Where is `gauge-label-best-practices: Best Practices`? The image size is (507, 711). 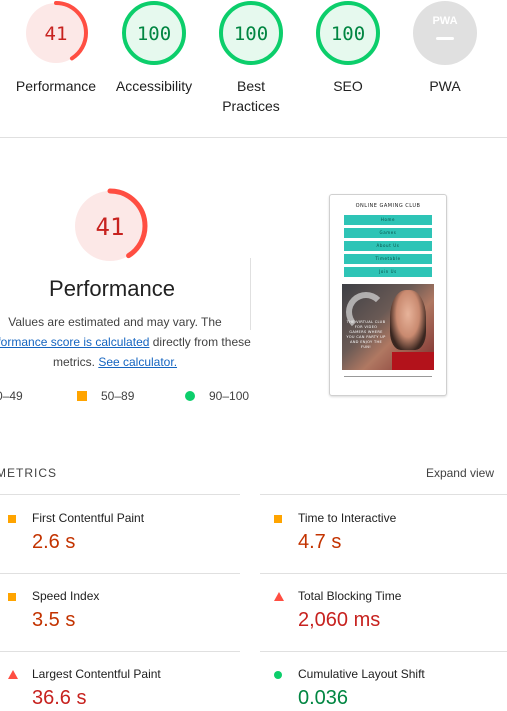
gauge-label-best-practices: Best Practices is located at coordinates (251, 96).